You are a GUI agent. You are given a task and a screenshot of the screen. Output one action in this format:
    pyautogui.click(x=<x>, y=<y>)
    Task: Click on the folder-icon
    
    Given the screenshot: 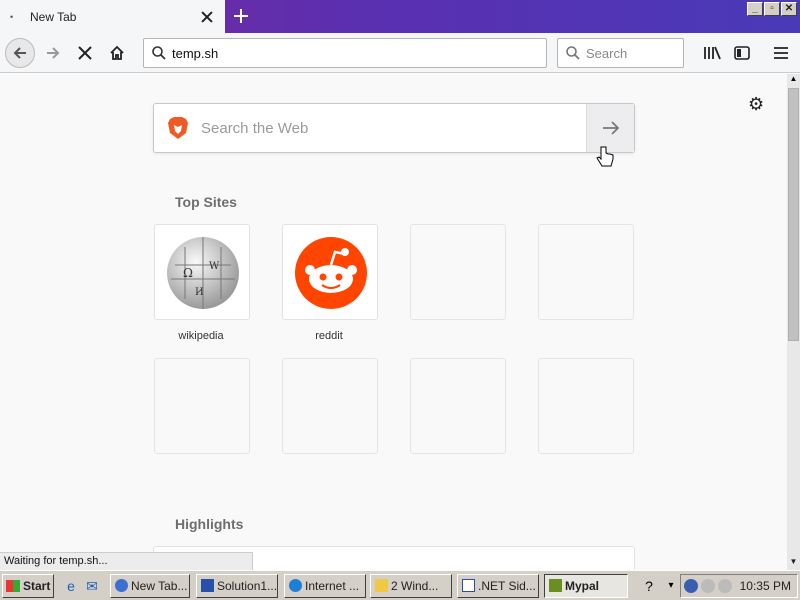 What is the action you would take?
    pyautogui.click(x=381, y=585)
    